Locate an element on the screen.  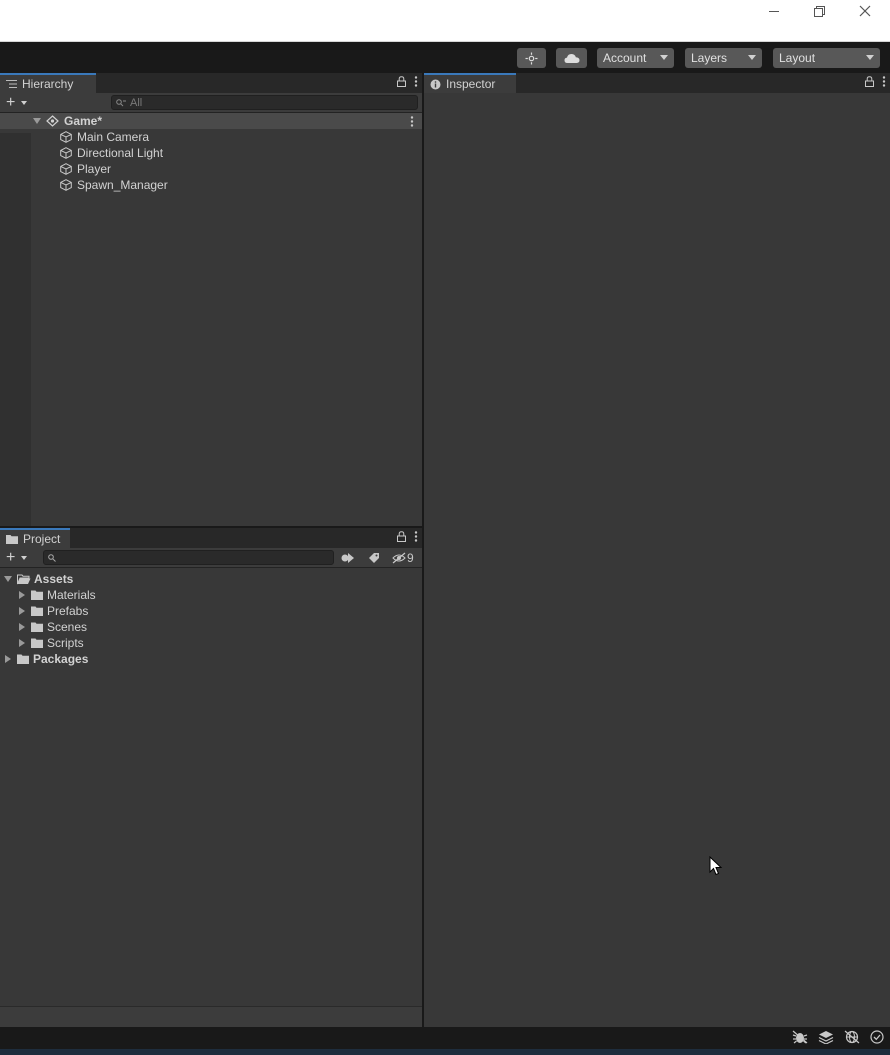
project-item-label: Prefabs is located at coordinates (68, 611).